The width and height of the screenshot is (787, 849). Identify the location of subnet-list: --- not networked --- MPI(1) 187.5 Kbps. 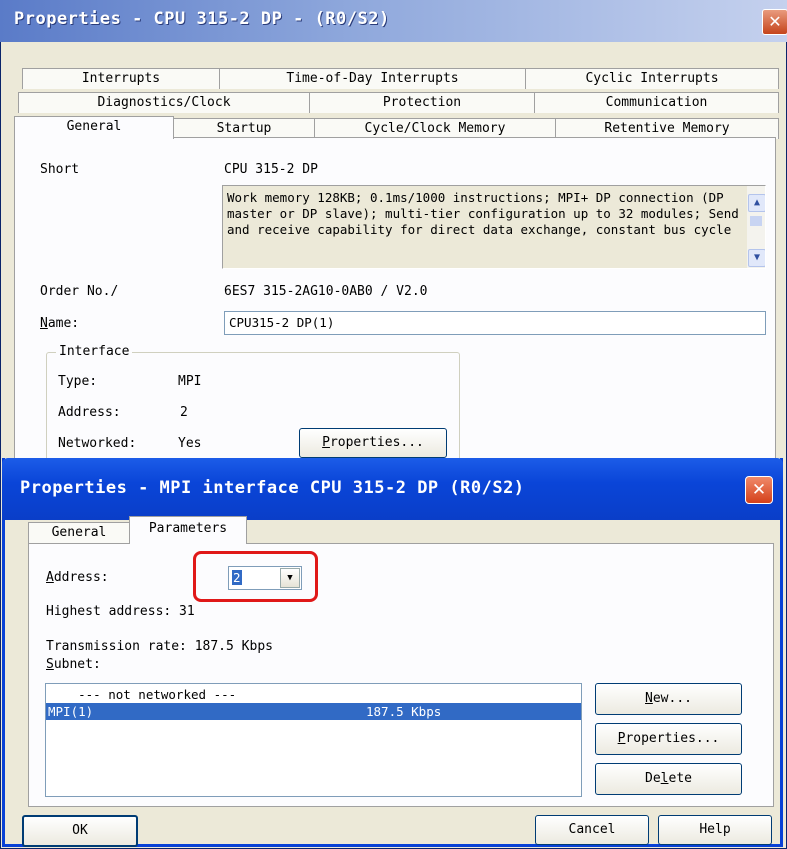
(313, 740).